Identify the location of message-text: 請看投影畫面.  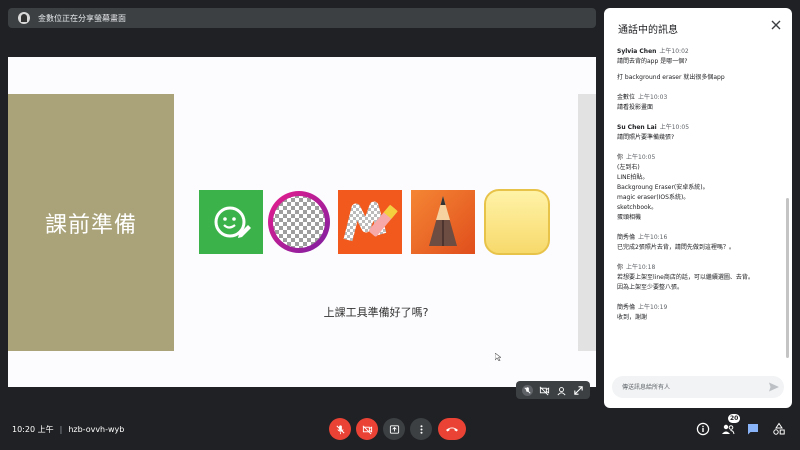
(635, 107).